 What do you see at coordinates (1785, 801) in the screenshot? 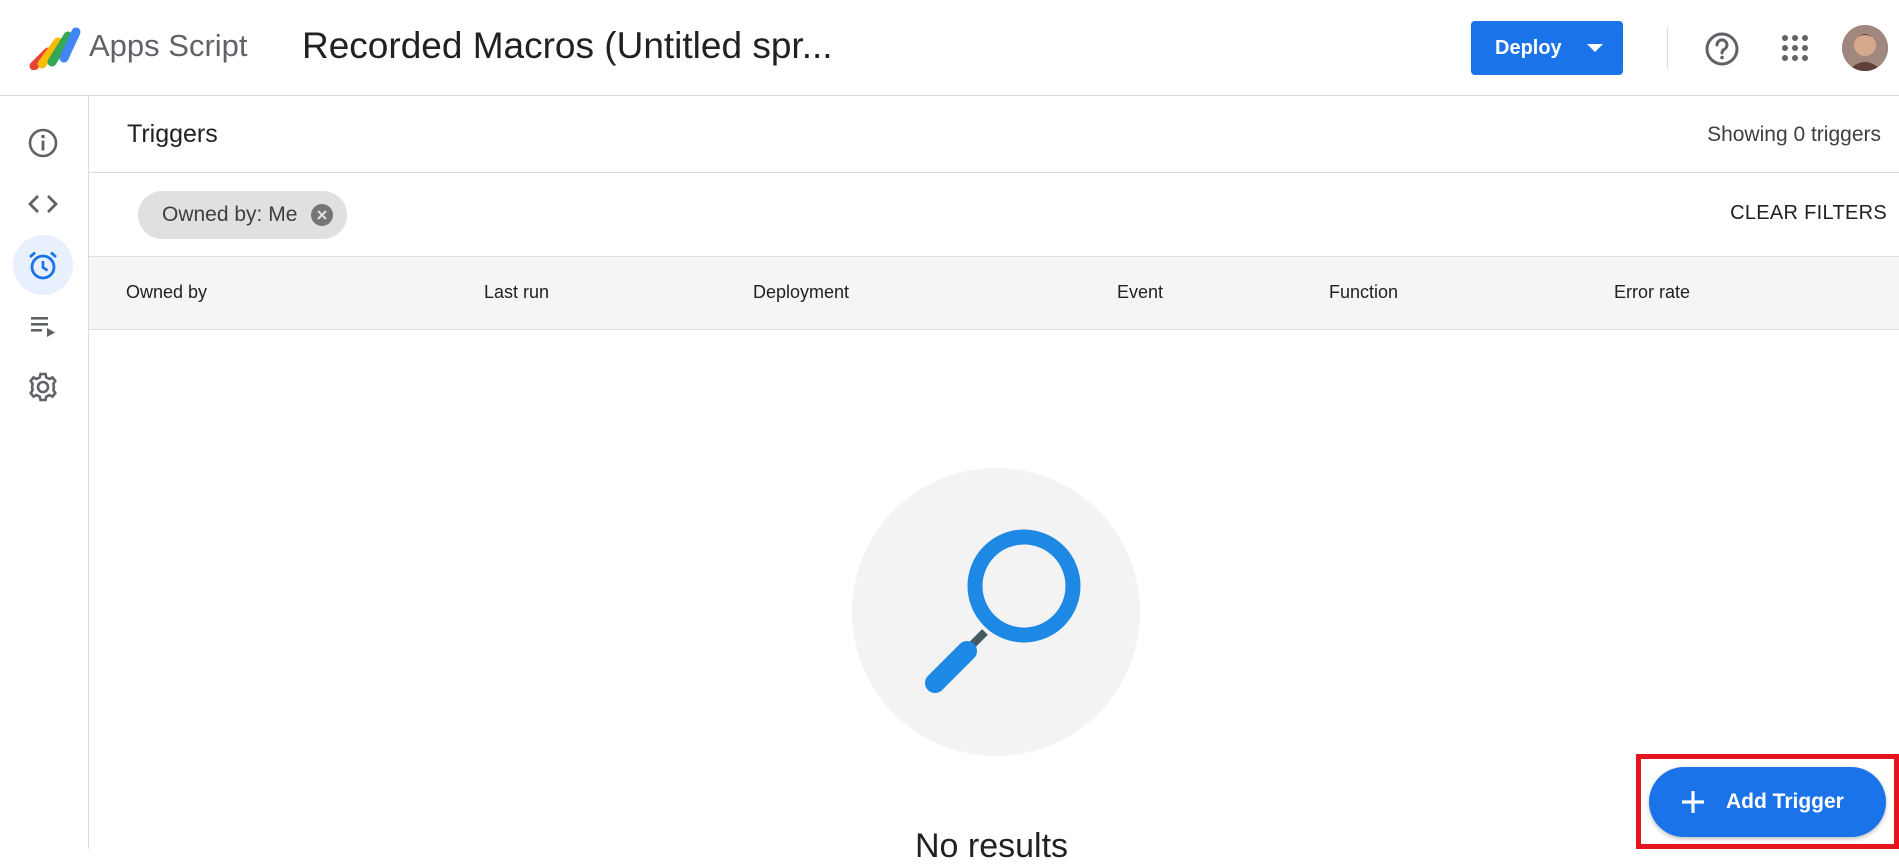
I see `add-trigger-label: Add Trigger` at bounding box center [1785, 801].